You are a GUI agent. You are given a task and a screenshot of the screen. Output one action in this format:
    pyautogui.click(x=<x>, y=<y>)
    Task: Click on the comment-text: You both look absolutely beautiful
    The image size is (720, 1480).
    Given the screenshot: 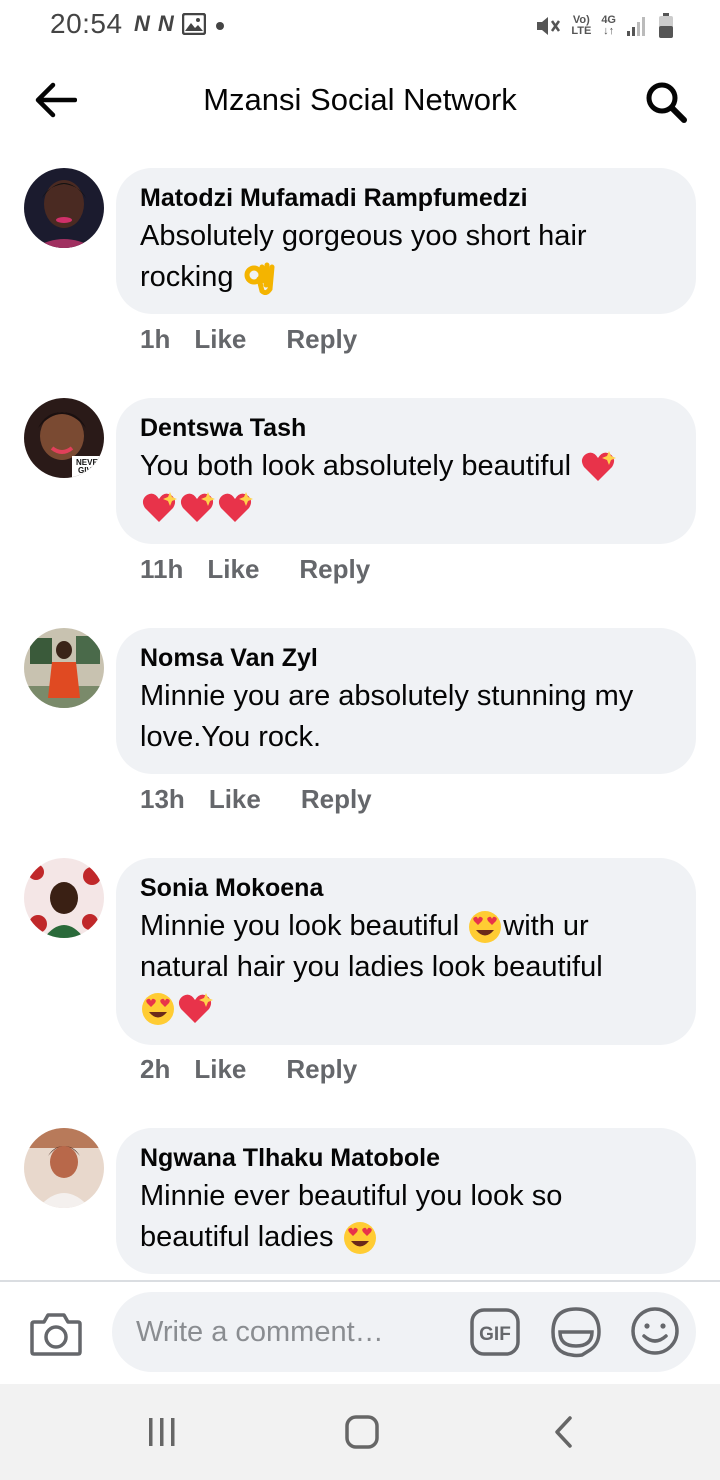 What is the action you would take?
    pyautogui.click(x=356, y=466)
    